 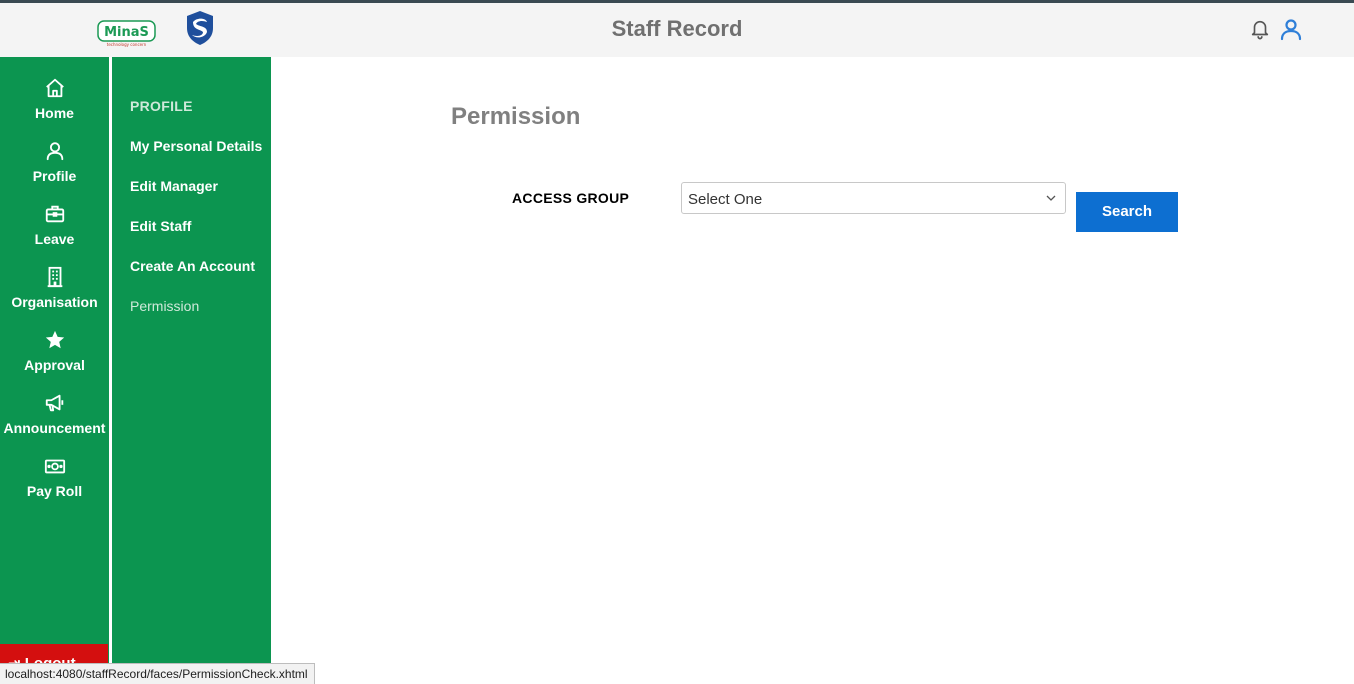 What do you see at coordinates (54, 99) in the screenshot?
I see `rail-item-home: Home` at bounding box center [54, 99].